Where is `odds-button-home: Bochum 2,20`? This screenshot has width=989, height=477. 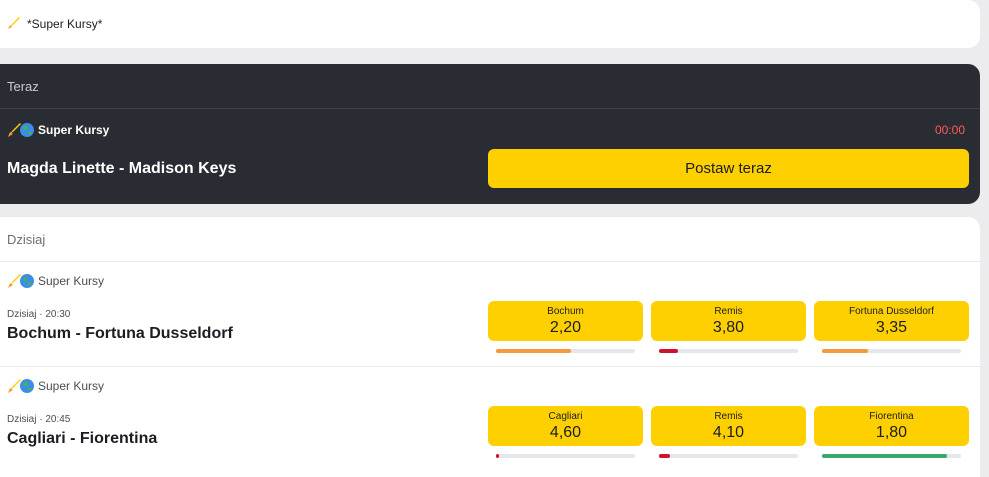 odds-button-home: Bochum 2,20 is located at coordinates (565, 321).